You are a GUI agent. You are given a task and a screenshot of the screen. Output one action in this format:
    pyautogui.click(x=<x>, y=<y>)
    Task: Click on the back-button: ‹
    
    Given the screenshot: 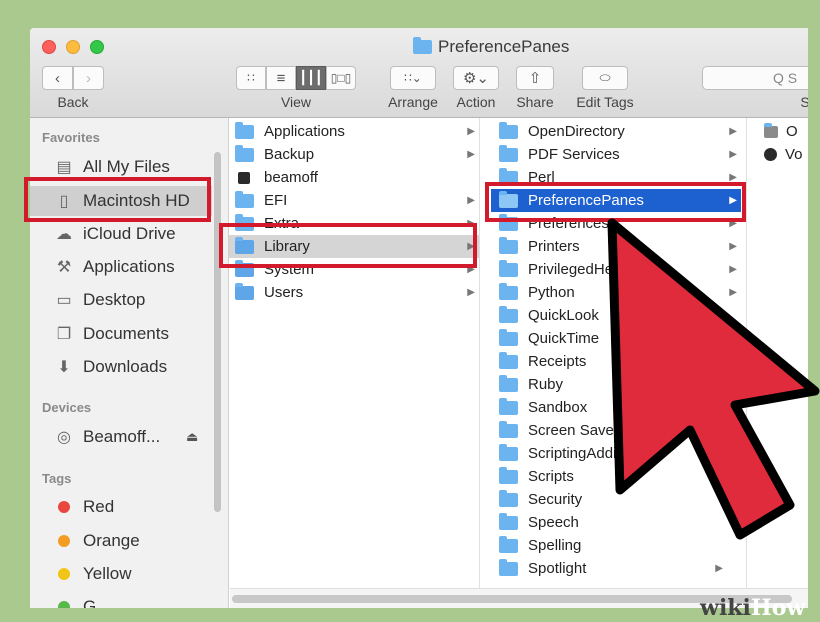 What is the action you would take?
    pyautogui.click(x=57, y=78)
    